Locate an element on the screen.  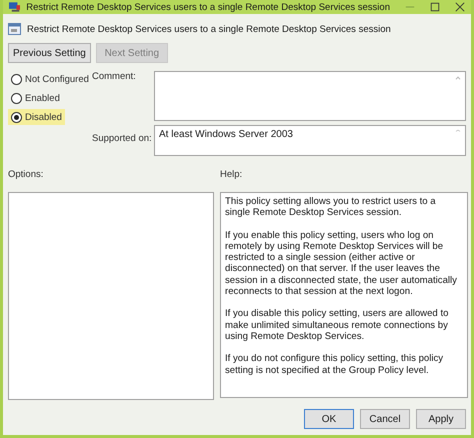
radio-option: Not Configured is located at coordinates (50, 79).